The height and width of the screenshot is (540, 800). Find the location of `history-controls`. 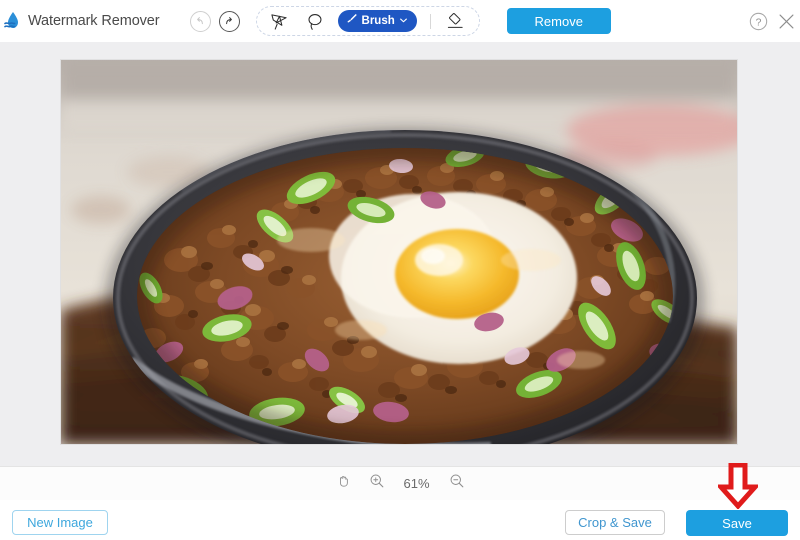

history-controls is located at coordinates (214, 21).